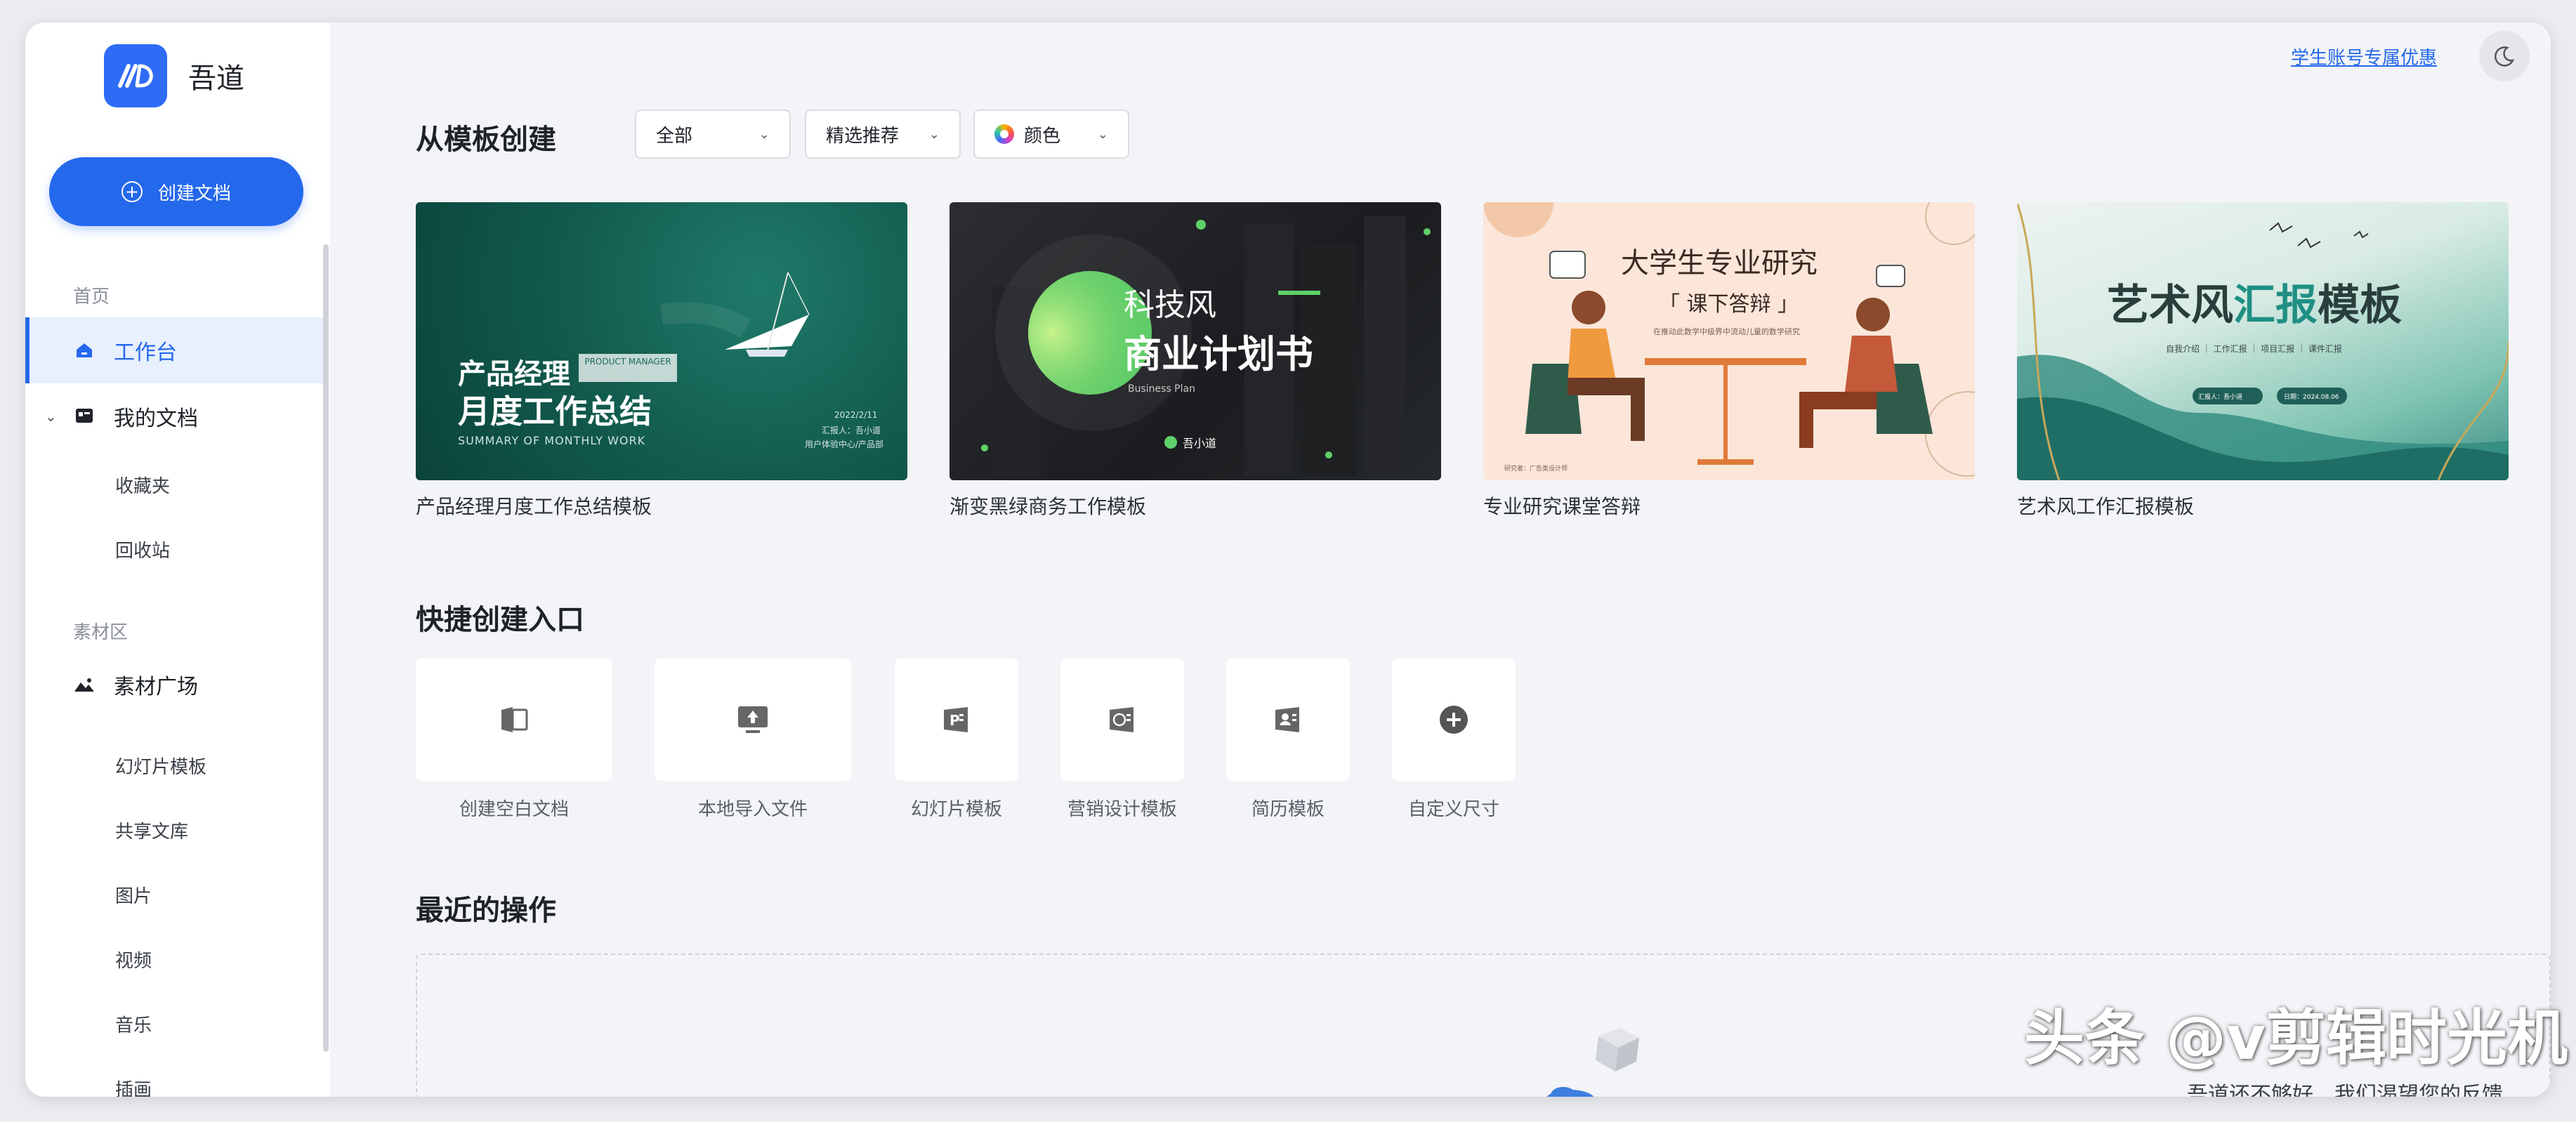  I want to click on sidebar-item-trash: 回收站, so click(142, 549).